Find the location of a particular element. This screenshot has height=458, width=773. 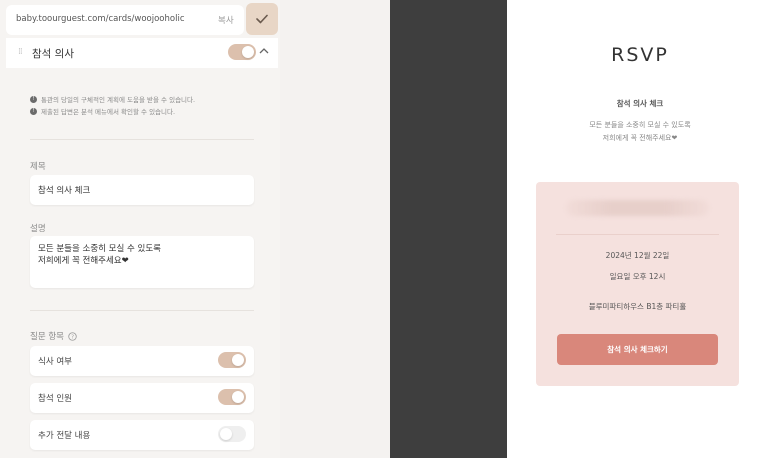

rsvp-check-button: 참석 의사 체크하기 is located at coordinates (637, 349).